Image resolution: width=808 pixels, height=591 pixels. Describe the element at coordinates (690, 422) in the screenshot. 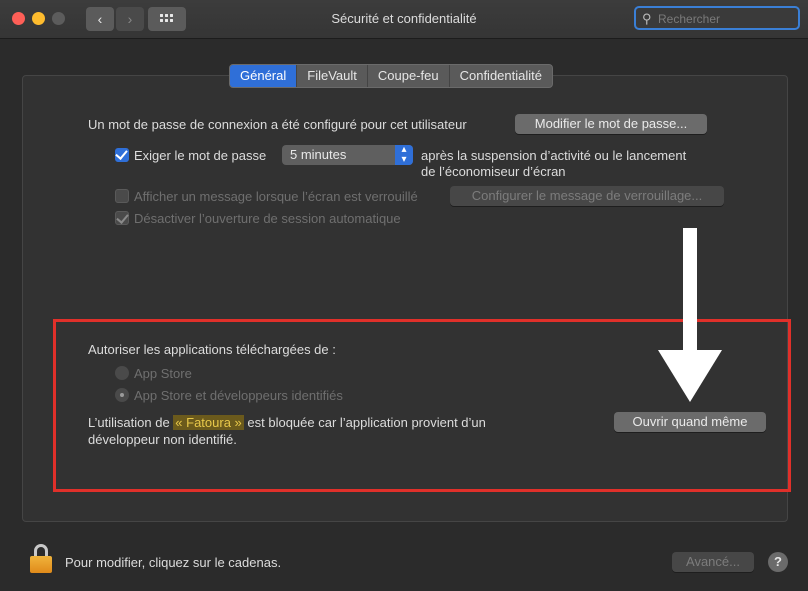

I see `open-anyway-button: Ouvrir quand même` at that location.